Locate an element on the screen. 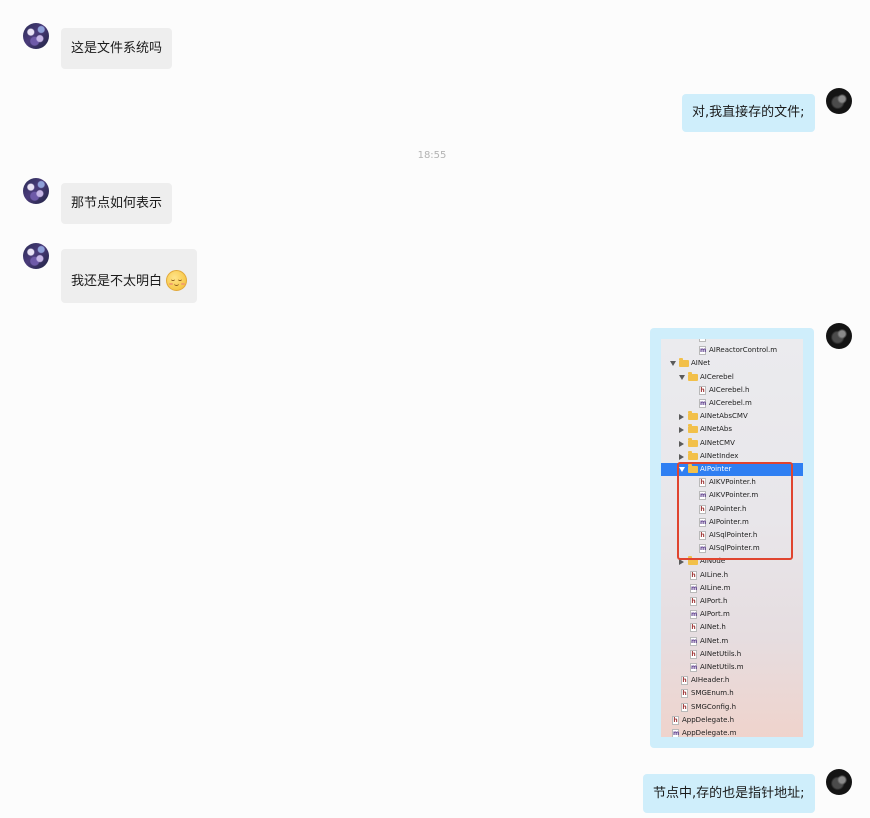  tree-file-row: h AILine.h is located at coordinates (732, 575).